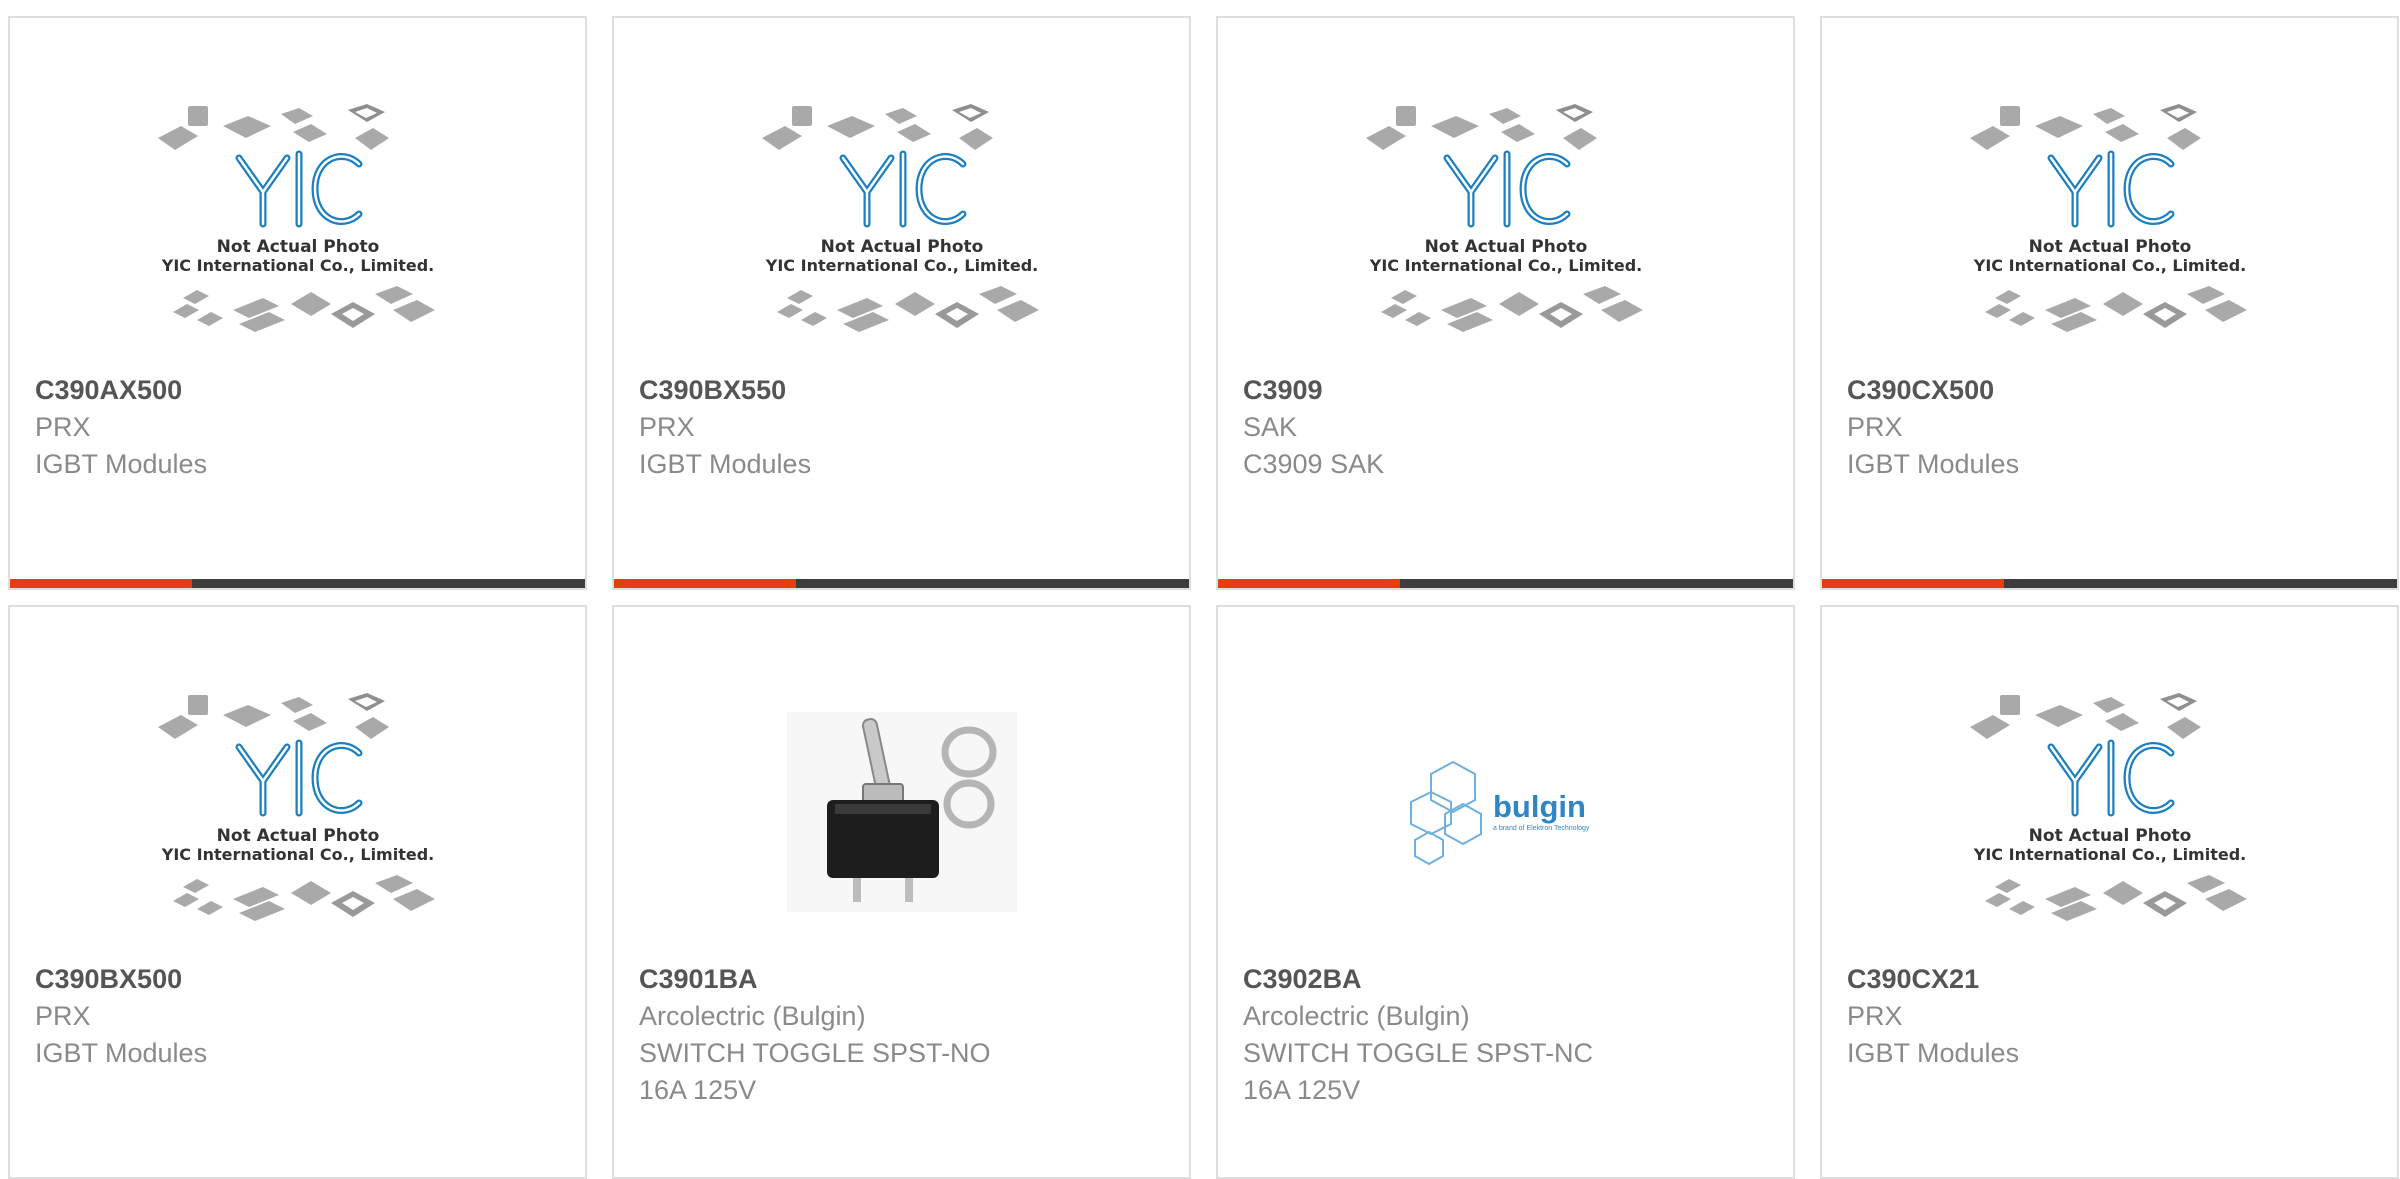  Describe the element at coordinates (300, 427) in the screenshot. I see `product-info: C390AX500 PRX IGBT Modules` at that location.